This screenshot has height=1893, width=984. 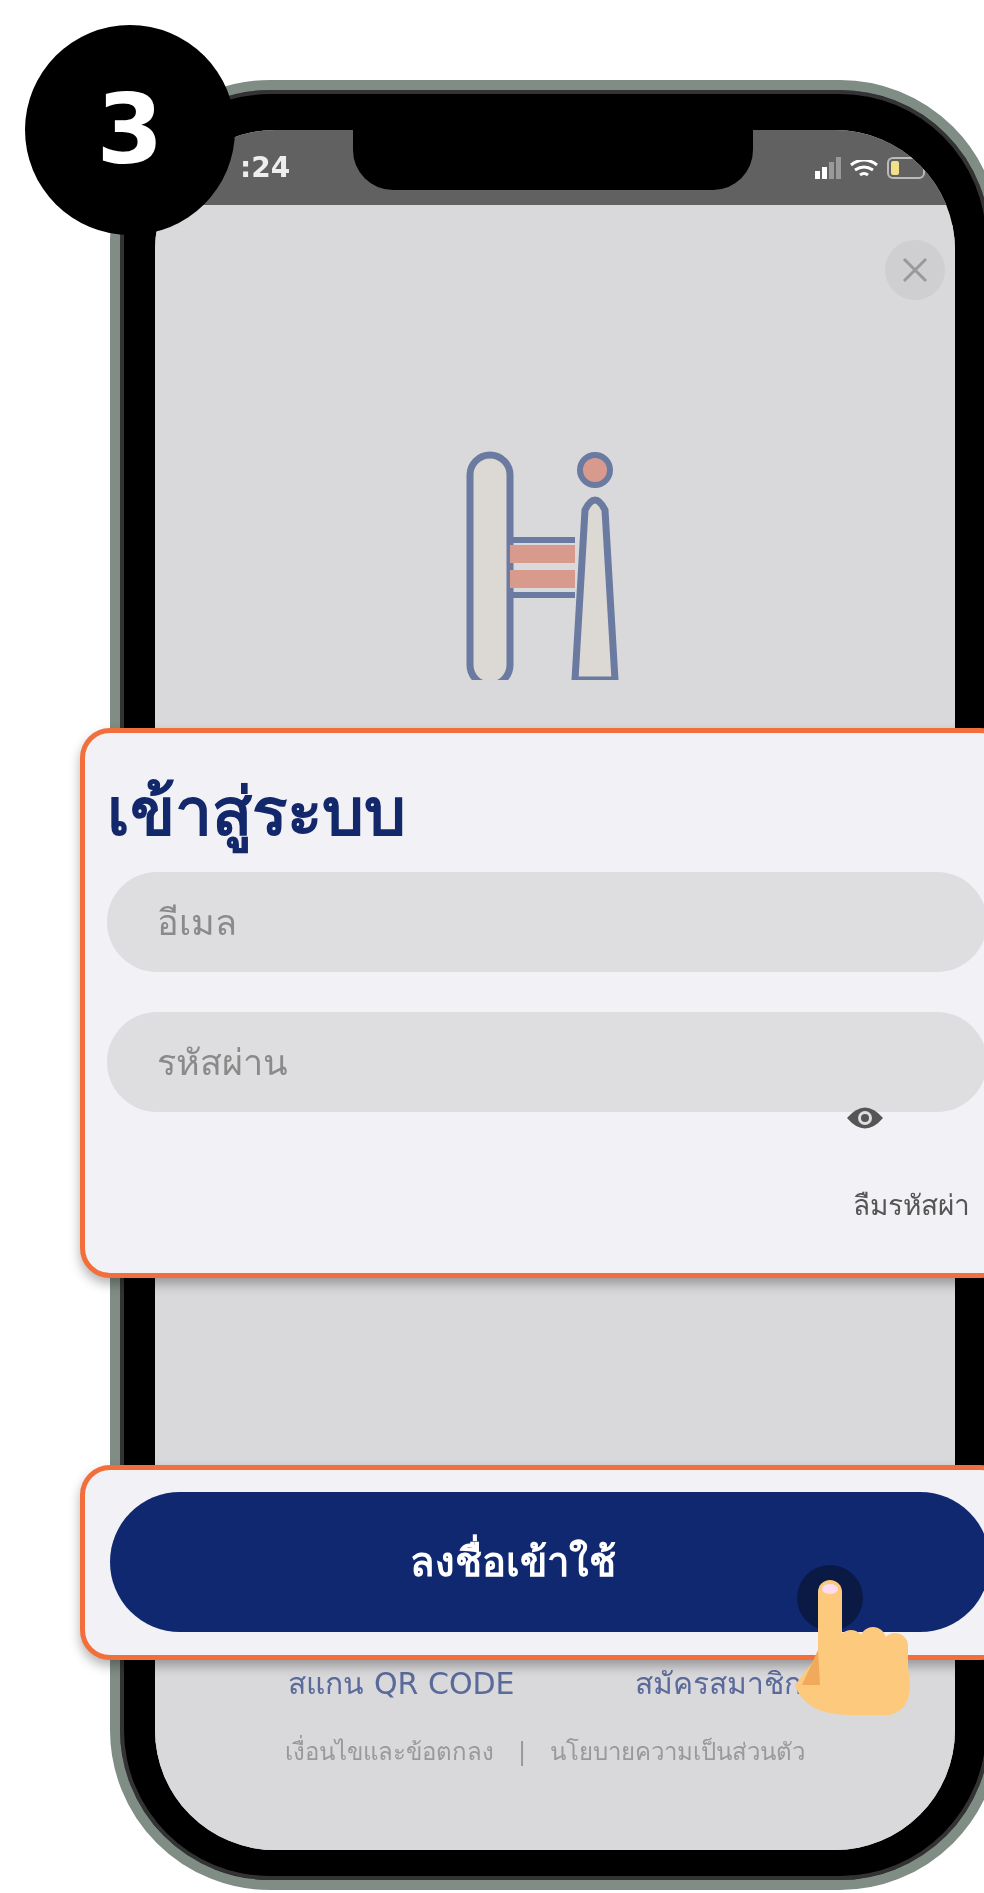 I want to click on login-button: ลงชื่อเข้าใช้, so click(x=547, y=1562).